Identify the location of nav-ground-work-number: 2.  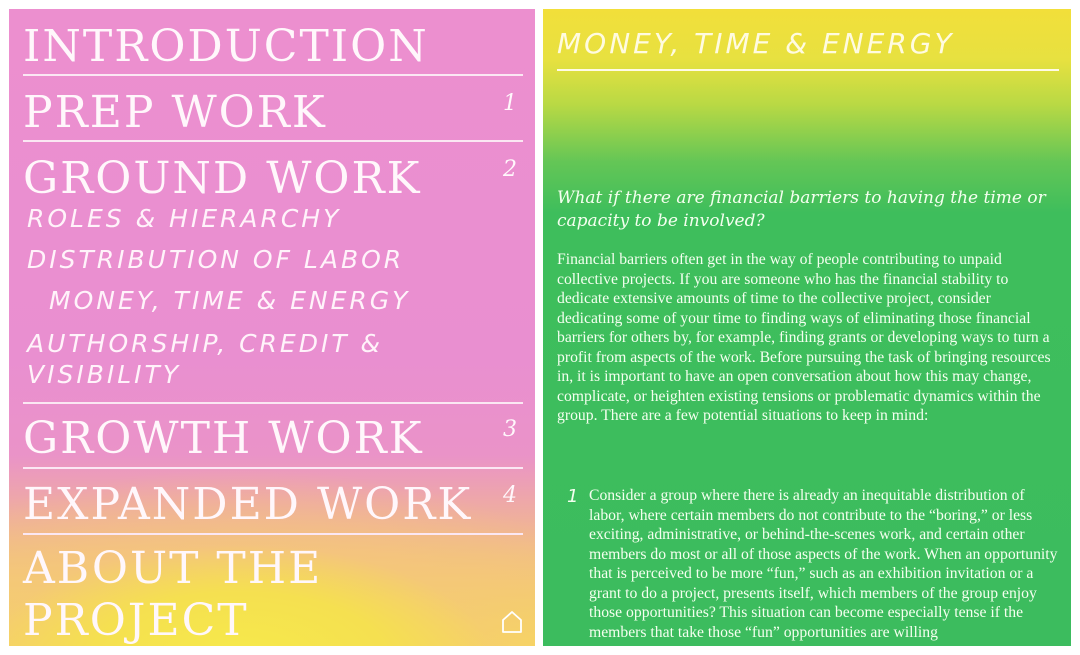
(510, 169).